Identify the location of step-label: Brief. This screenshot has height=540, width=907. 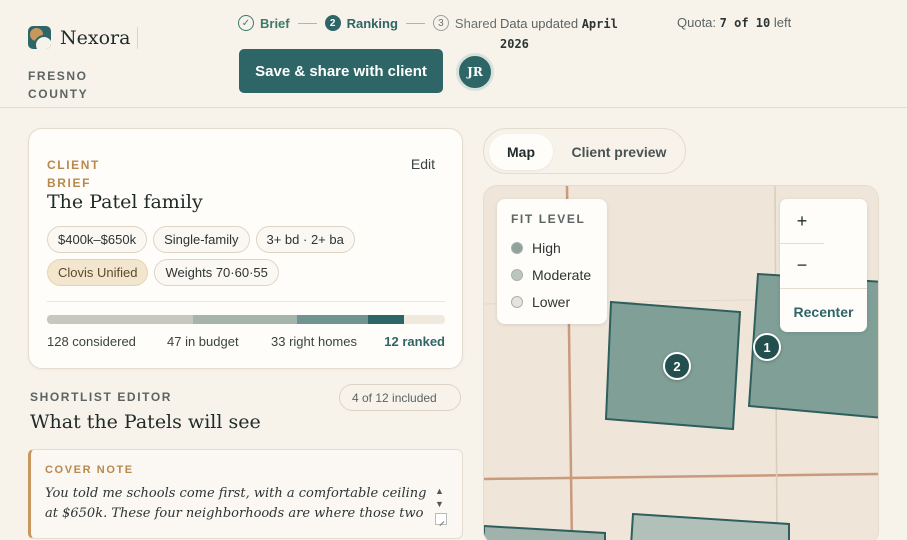
(275, 23).